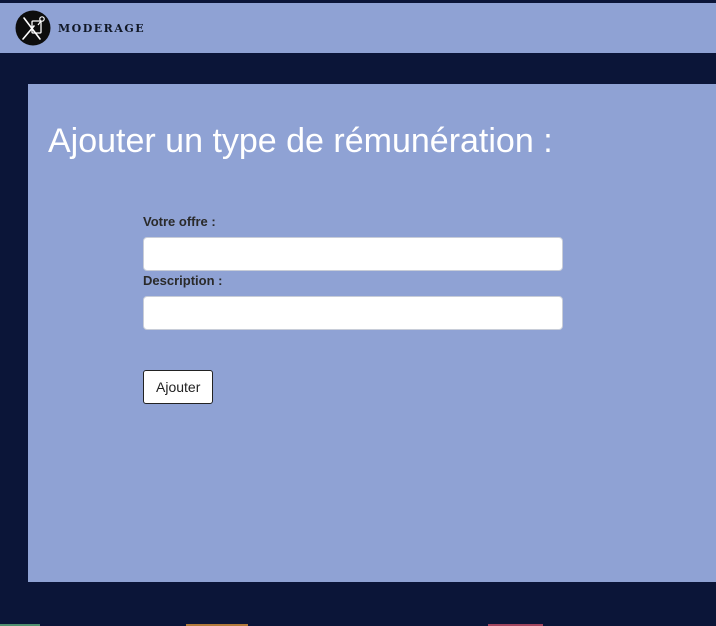 The width and height of the screenshot is (716, 626). Describe the element at coordinates (353, 254) in the screenshot. I see `offer-input` at that location.